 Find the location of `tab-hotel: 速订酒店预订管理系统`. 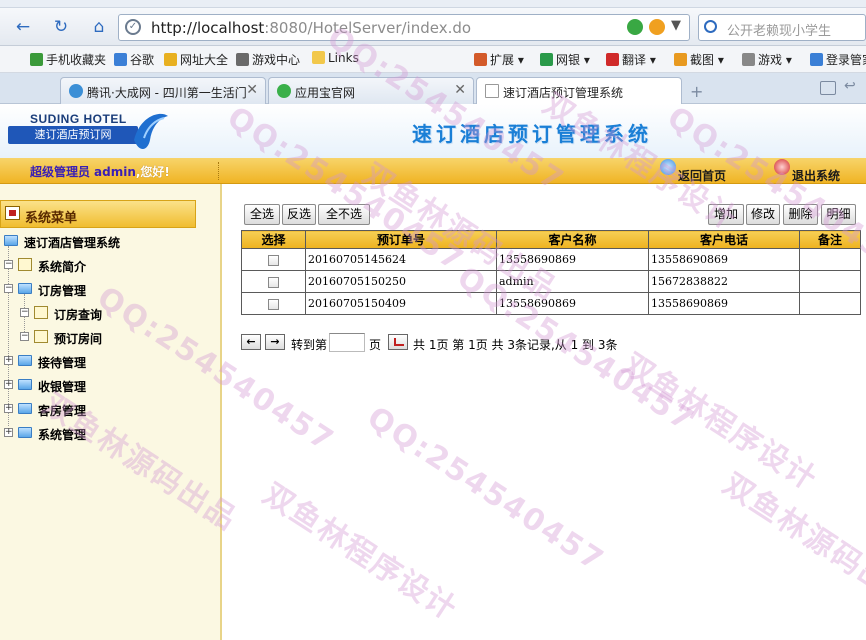

tab-hotel: 速订酒店预订管理系统 is located at coordinates (579, 90).